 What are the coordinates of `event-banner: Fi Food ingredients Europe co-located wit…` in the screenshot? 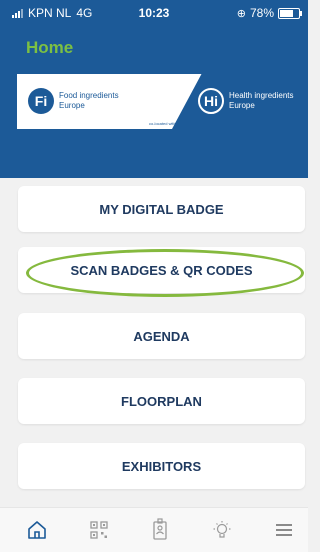 It's located at (161, 101).